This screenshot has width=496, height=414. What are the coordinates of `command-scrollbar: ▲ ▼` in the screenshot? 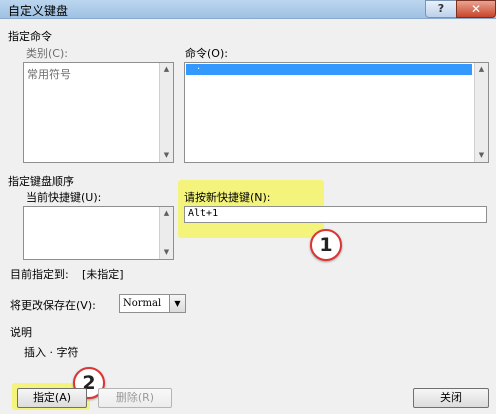 It's located at (481, 112).